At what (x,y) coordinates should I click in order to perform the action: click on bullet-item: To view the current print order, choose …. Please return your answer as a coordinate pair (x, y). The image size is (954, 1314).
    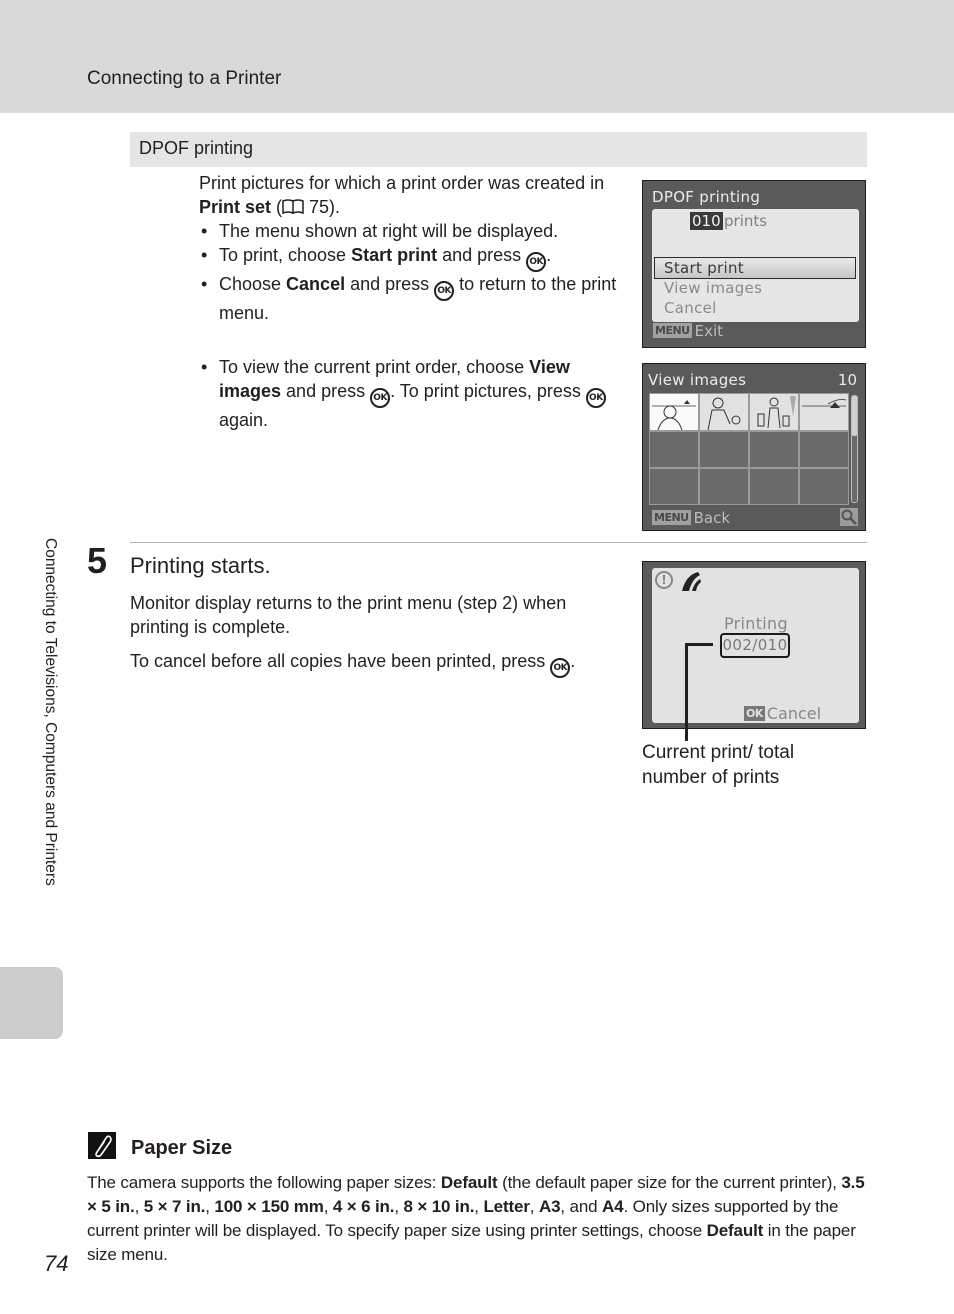
    Looking at the image, I should click on (409, 393).